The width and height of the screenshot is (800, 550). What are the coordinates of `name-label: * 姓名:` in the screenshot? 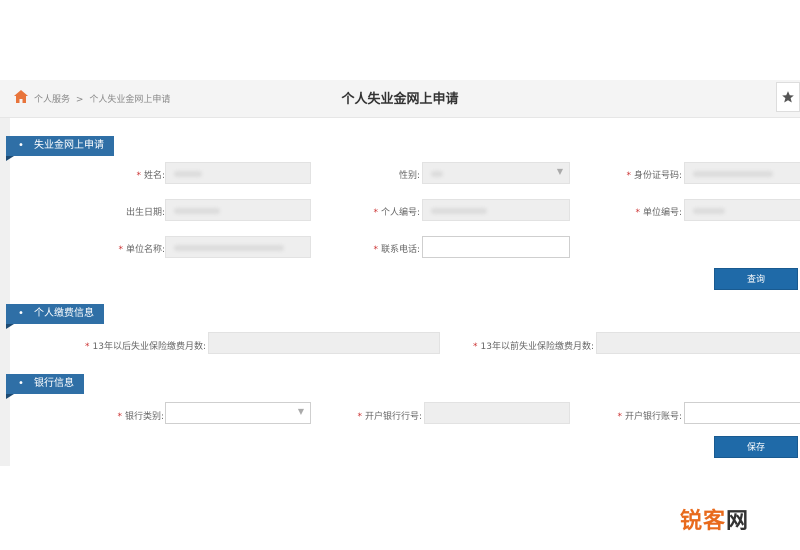 It's located at (150, 176).